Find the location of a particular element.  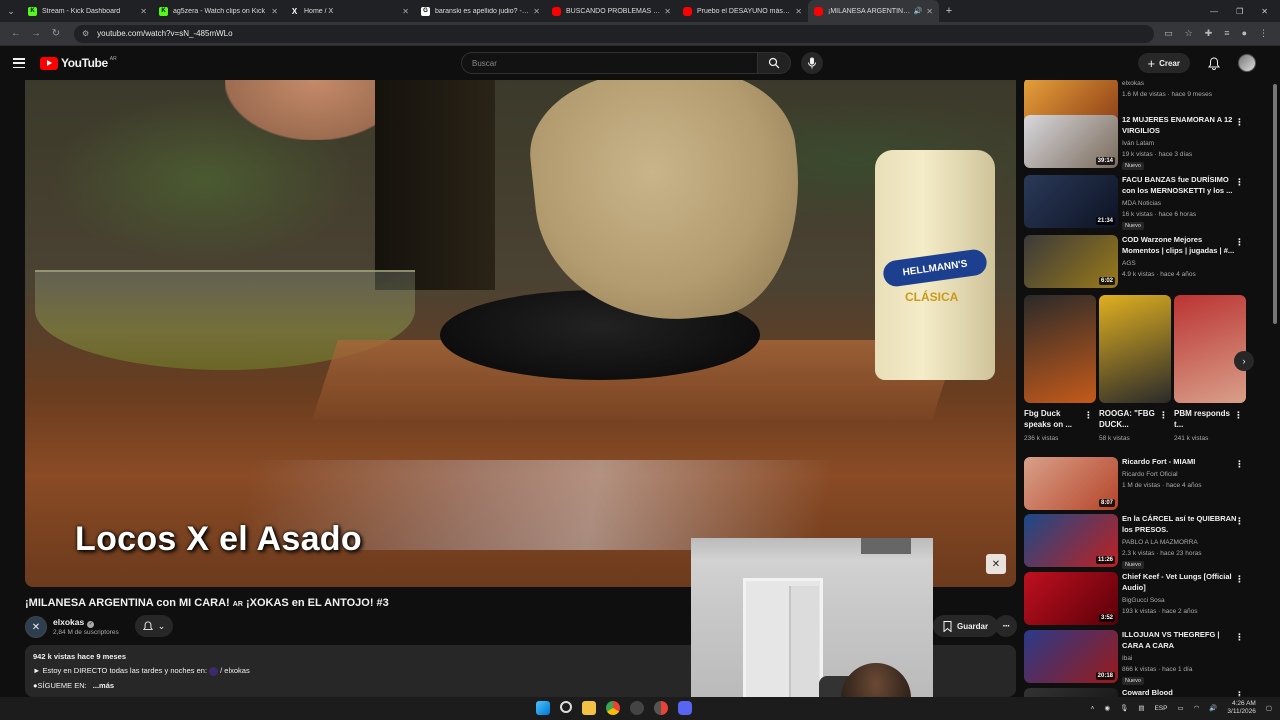

browser-tab: Gbaranski es apellido judio? - Bu ✕ is located at coordinates (480, 11).